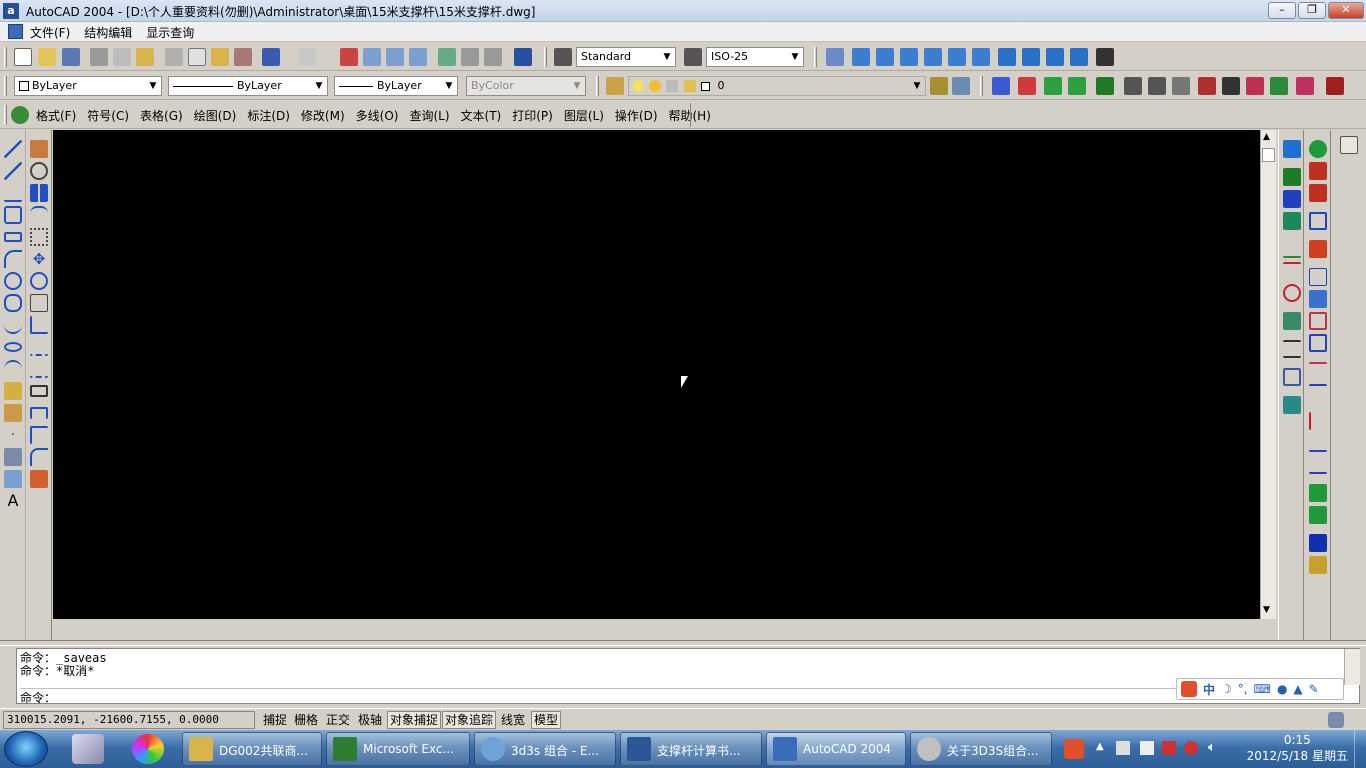 The width and height of the screenshot is (1366, 768). I want to click on make-object-layer-current-icon, so click(939, 86).